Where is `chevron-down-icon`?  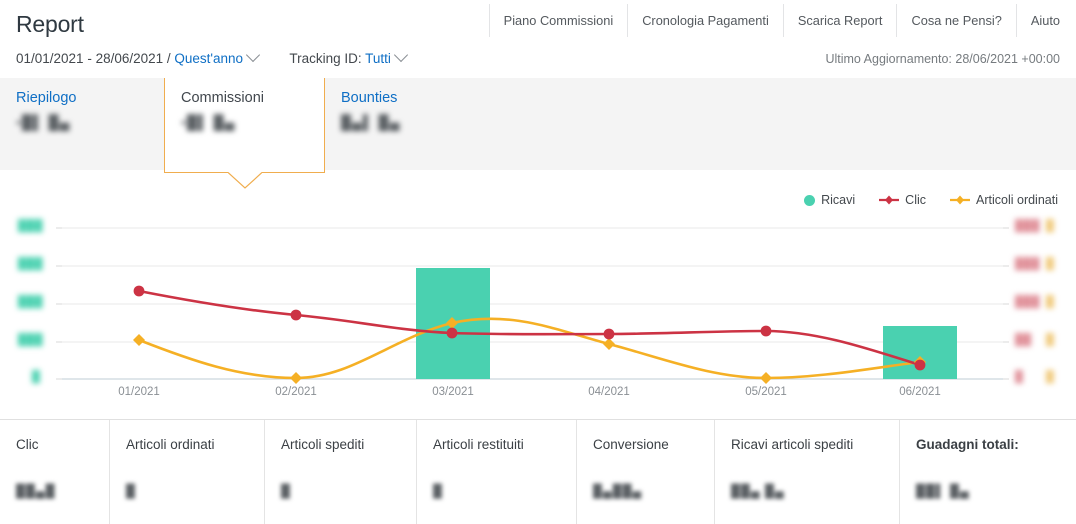 chevron-down-icon is located at coordinates (253, 55).